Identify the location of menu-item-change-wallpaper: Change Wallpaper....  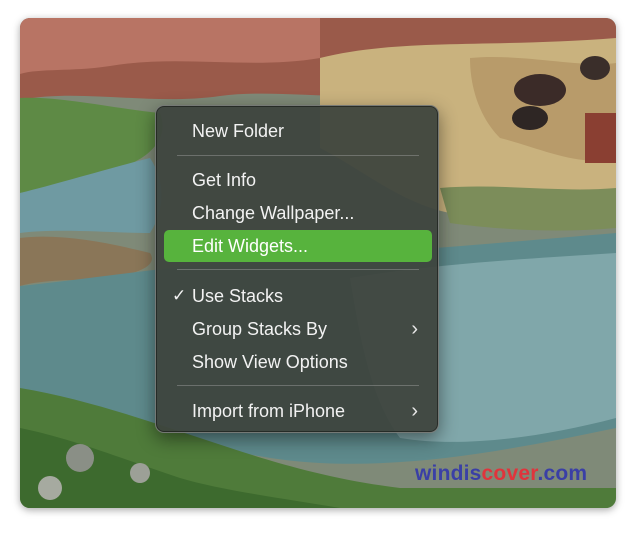
(298, 213).